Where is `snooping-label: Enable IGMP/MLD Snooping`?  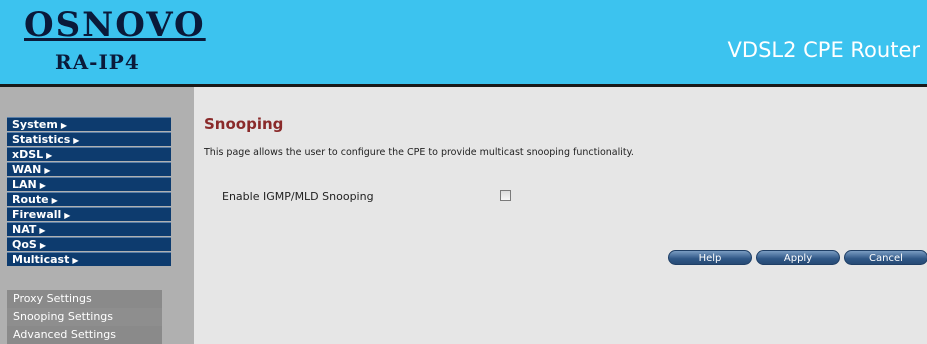 snooping-label: Enable IGMP/MLD Snooping is located at coordinates (298, 196).